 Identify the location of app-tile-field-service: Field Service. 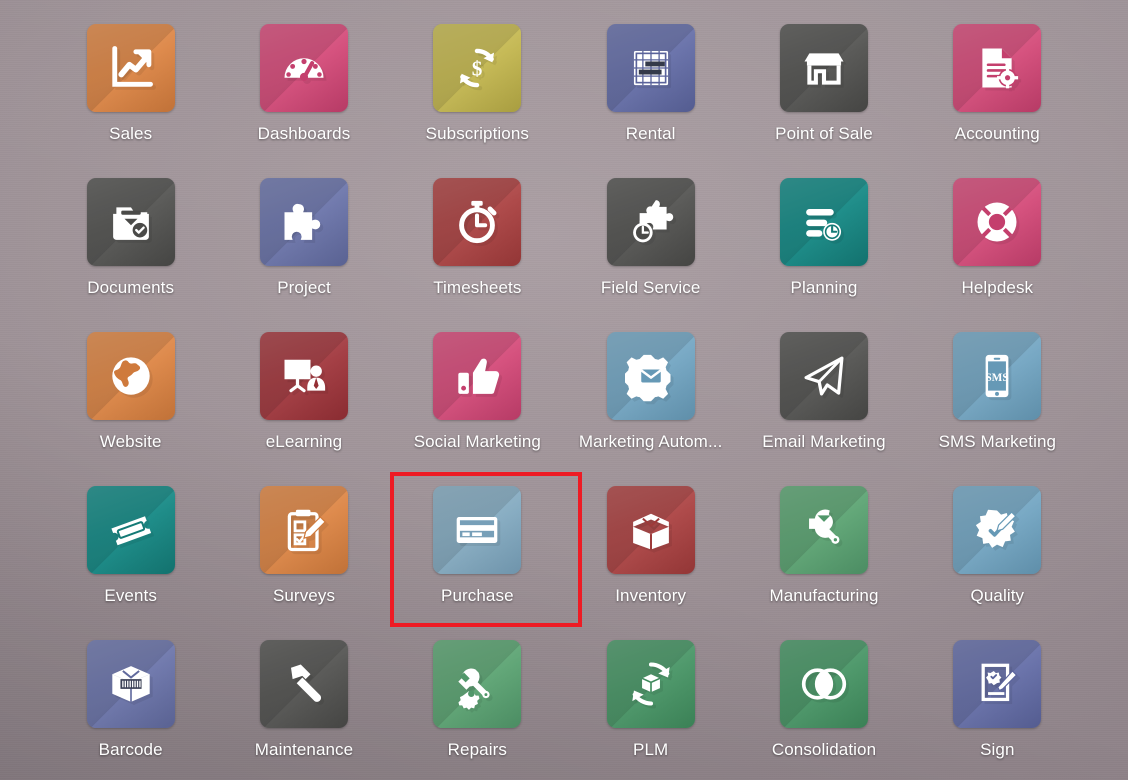
(650, 255).